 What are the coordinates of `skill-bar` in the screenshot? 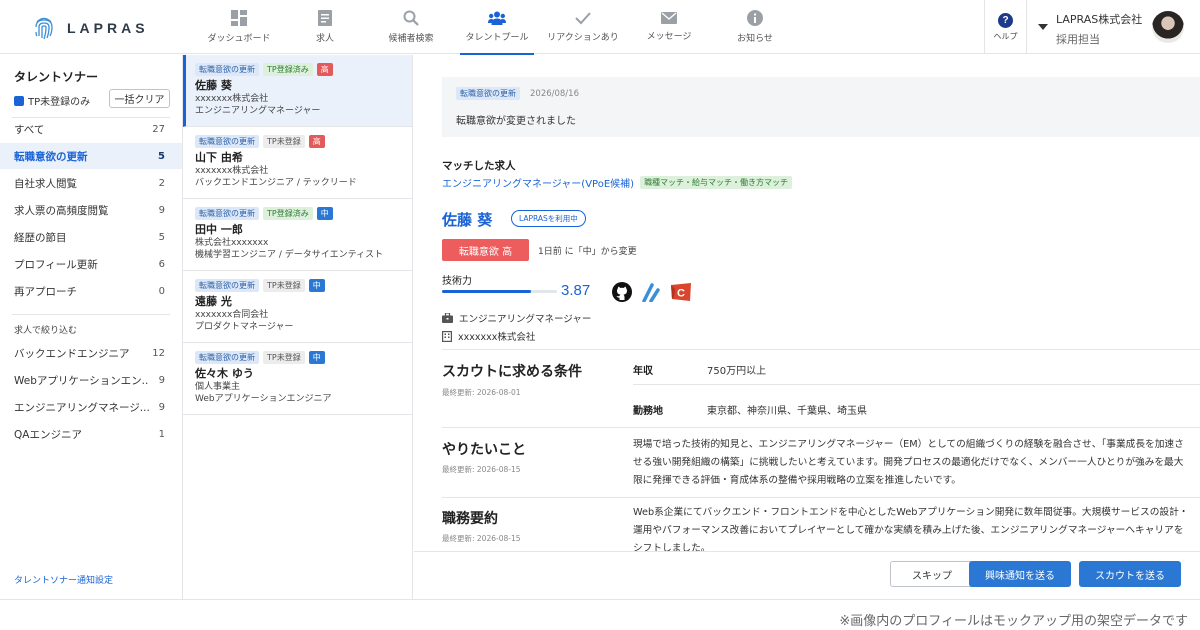 It's located at (499, 291).